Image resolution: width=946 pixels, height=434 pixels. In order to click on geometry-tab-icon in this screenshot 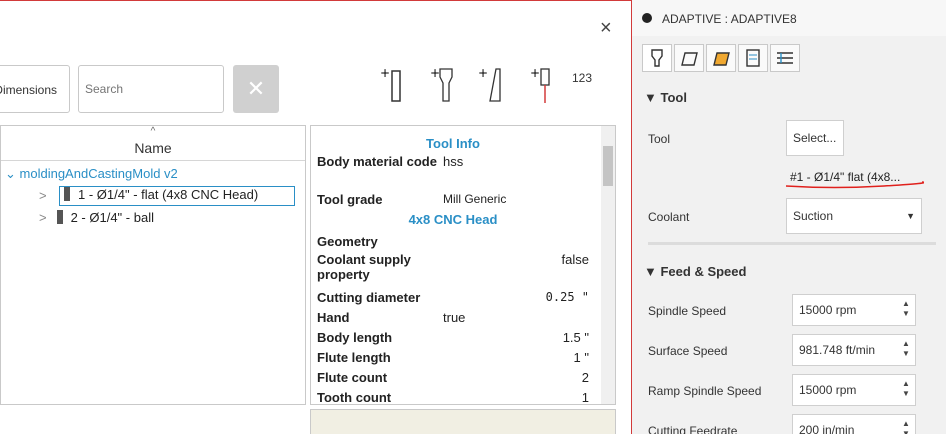, I will do `click(689, 59)`.